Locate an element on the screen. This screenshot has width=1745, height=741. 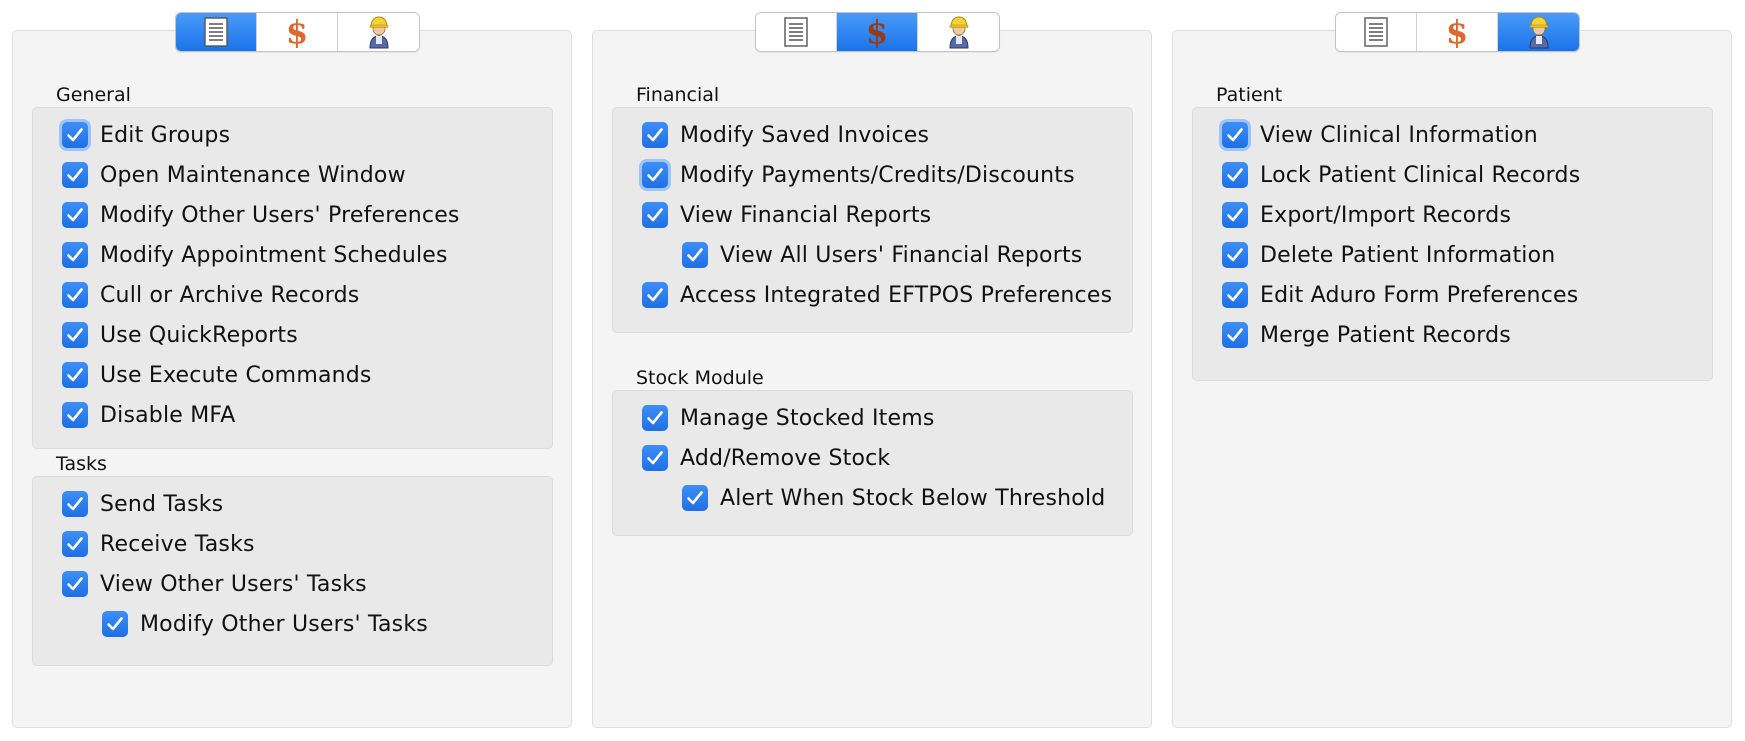
permission-label: Manage Stocked Items is located at coordinates (807, 418).